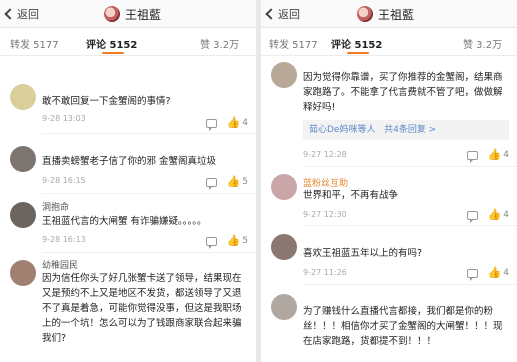 The image size is (517, 362). What do you see at coordinates (325, 154) in the screenshot?
I see `comment-time: 9-27 12:28` at bounding box center [325, 154].